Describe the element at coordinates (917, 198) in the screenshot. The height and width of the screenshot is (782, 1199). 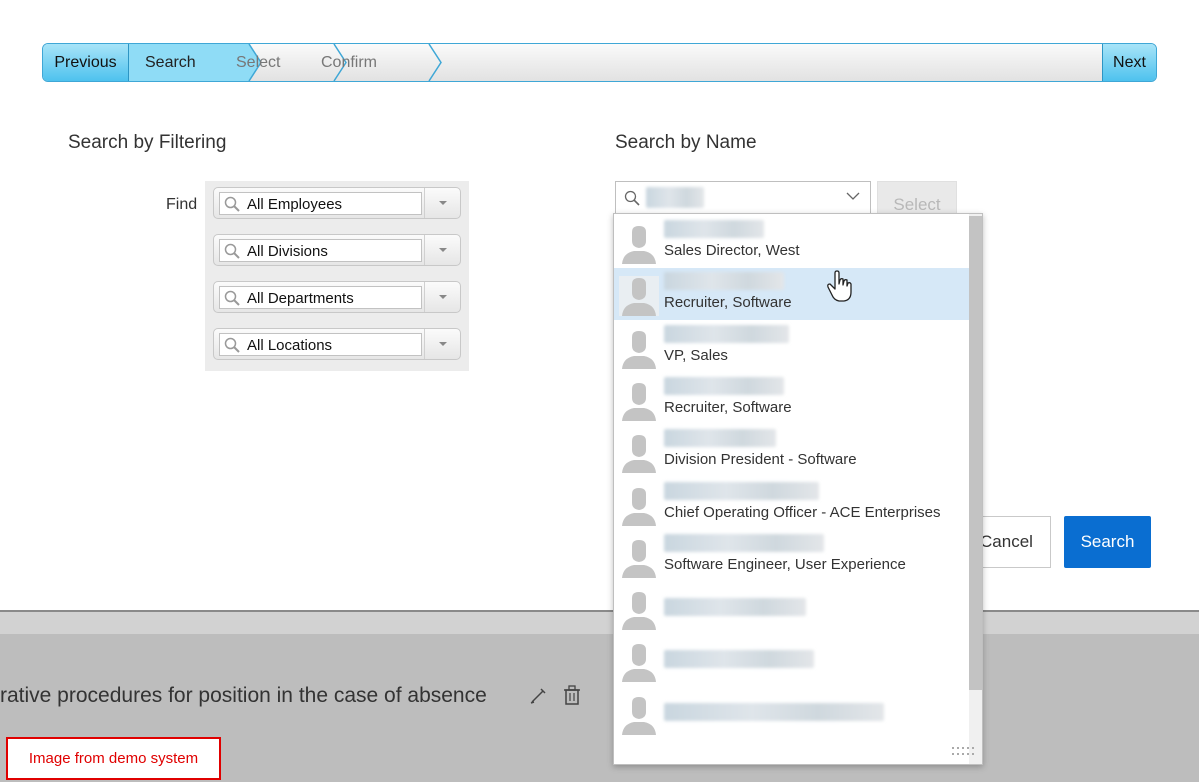
I see `select-button: Select` at that location.